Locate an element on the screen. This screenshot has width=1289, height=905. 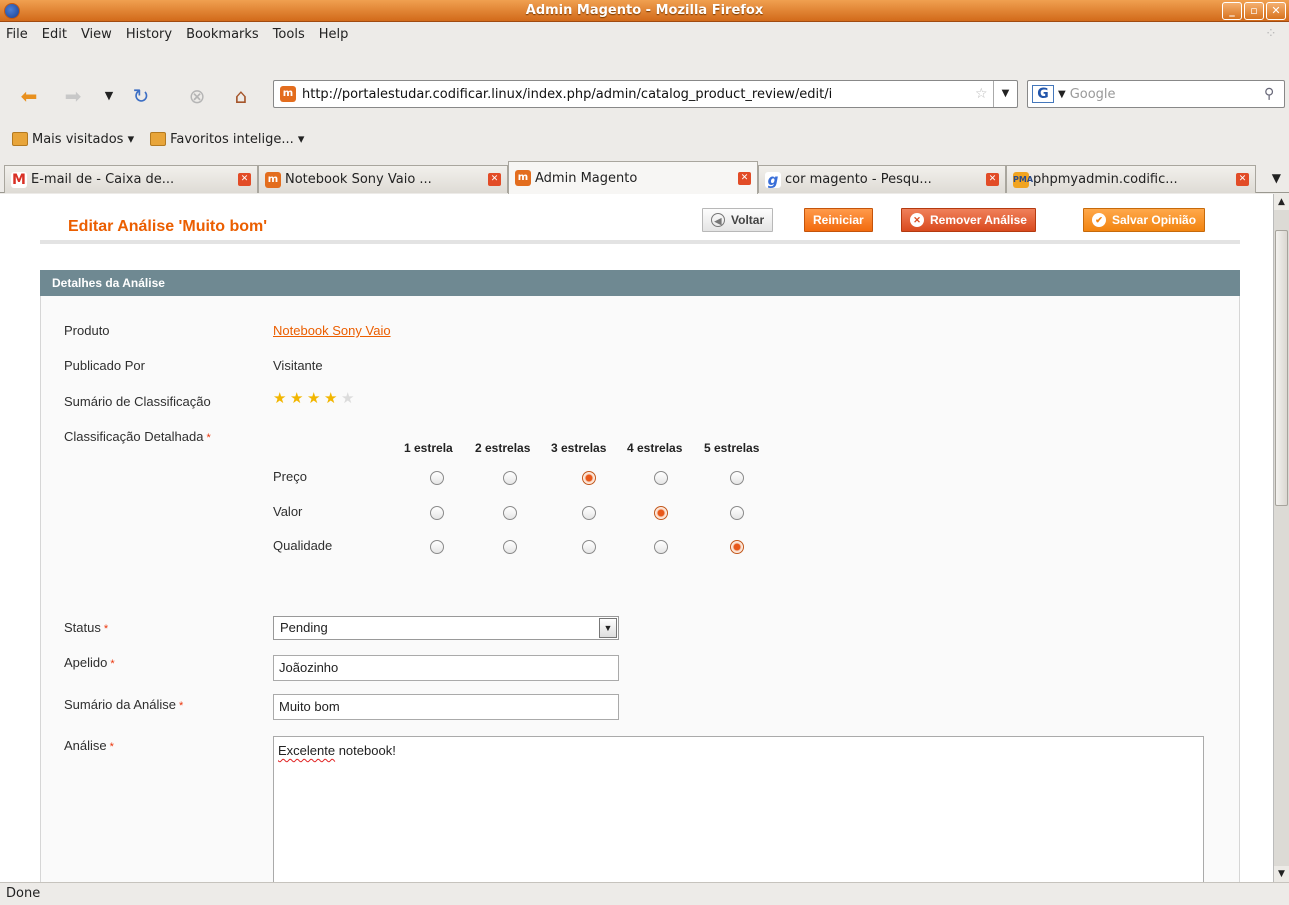
review-textarea: Excelente notebook! is located at coordinates (738, 809).